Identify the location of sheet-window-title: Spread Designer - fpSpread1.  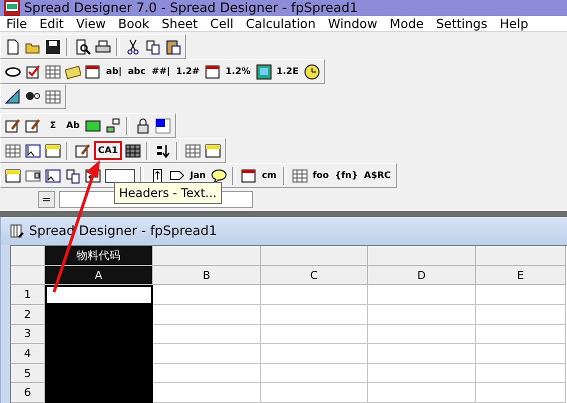
(123, 231).